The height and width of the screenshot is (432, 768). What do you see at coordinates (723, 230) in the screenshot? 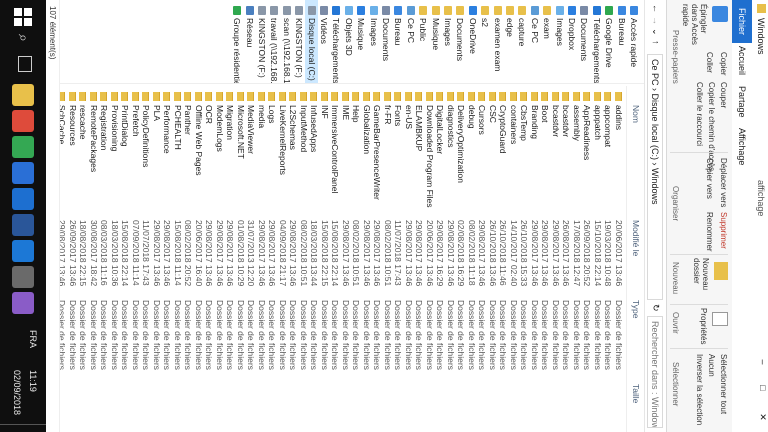
I see `delete-button: Supprimer` at bounding box center [723, 230].